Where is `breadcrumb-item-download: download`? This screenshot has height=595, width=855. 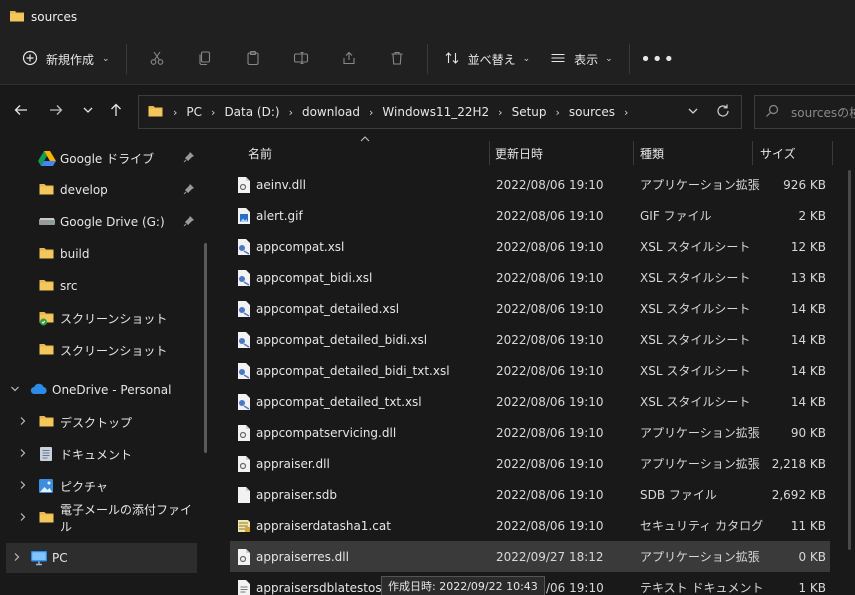 breadcrumb-item-download: download is located at coordinates (331, 112).